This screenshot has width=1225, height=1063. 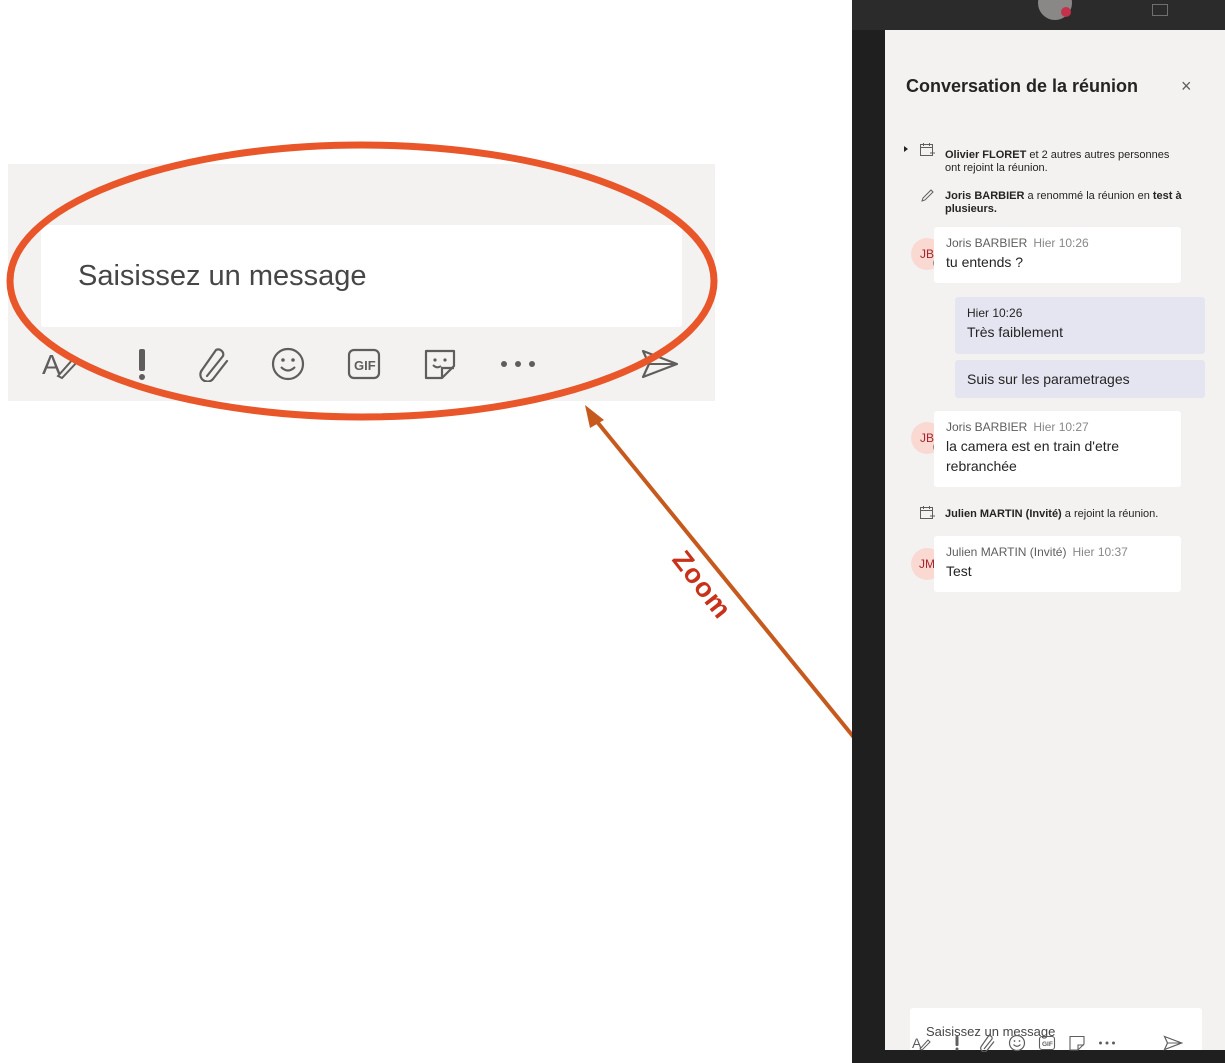 What do you see at coordinates (1033, 456) in the screenshot?
I see `message-text: la camera est en train d'etre rebranchée` at bounding box center [1033, 456].